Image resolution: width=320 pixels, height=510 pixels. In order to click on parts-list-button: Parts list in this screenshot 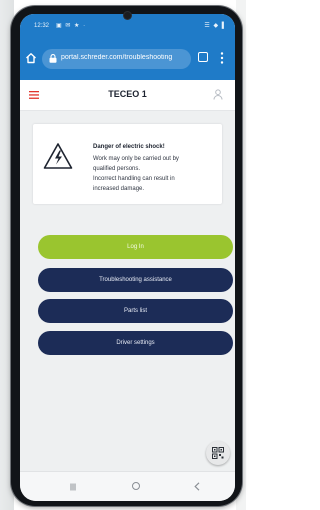, I will do `click(135, 311)`.